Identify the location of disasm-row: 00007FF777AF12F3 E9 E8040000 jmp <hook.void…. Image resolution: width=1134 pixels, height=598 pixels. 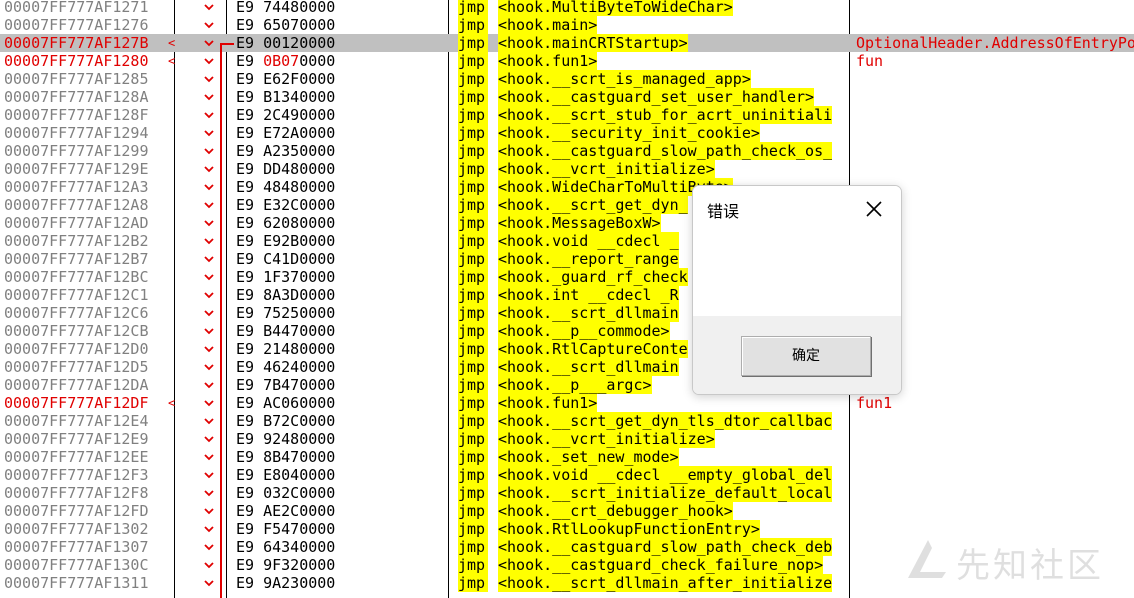
(567, 475).